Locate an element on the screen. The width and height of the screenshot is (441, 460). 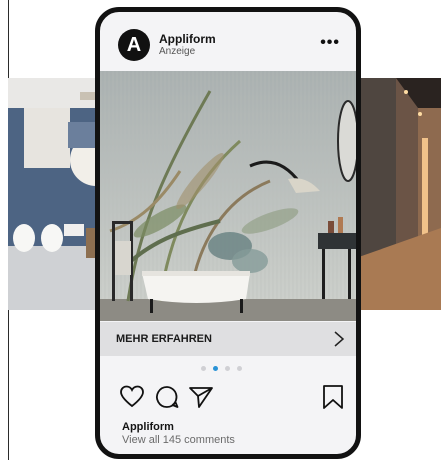
learn-more-button: MEHR ERFAHREN is located at coordinates (228, 339).